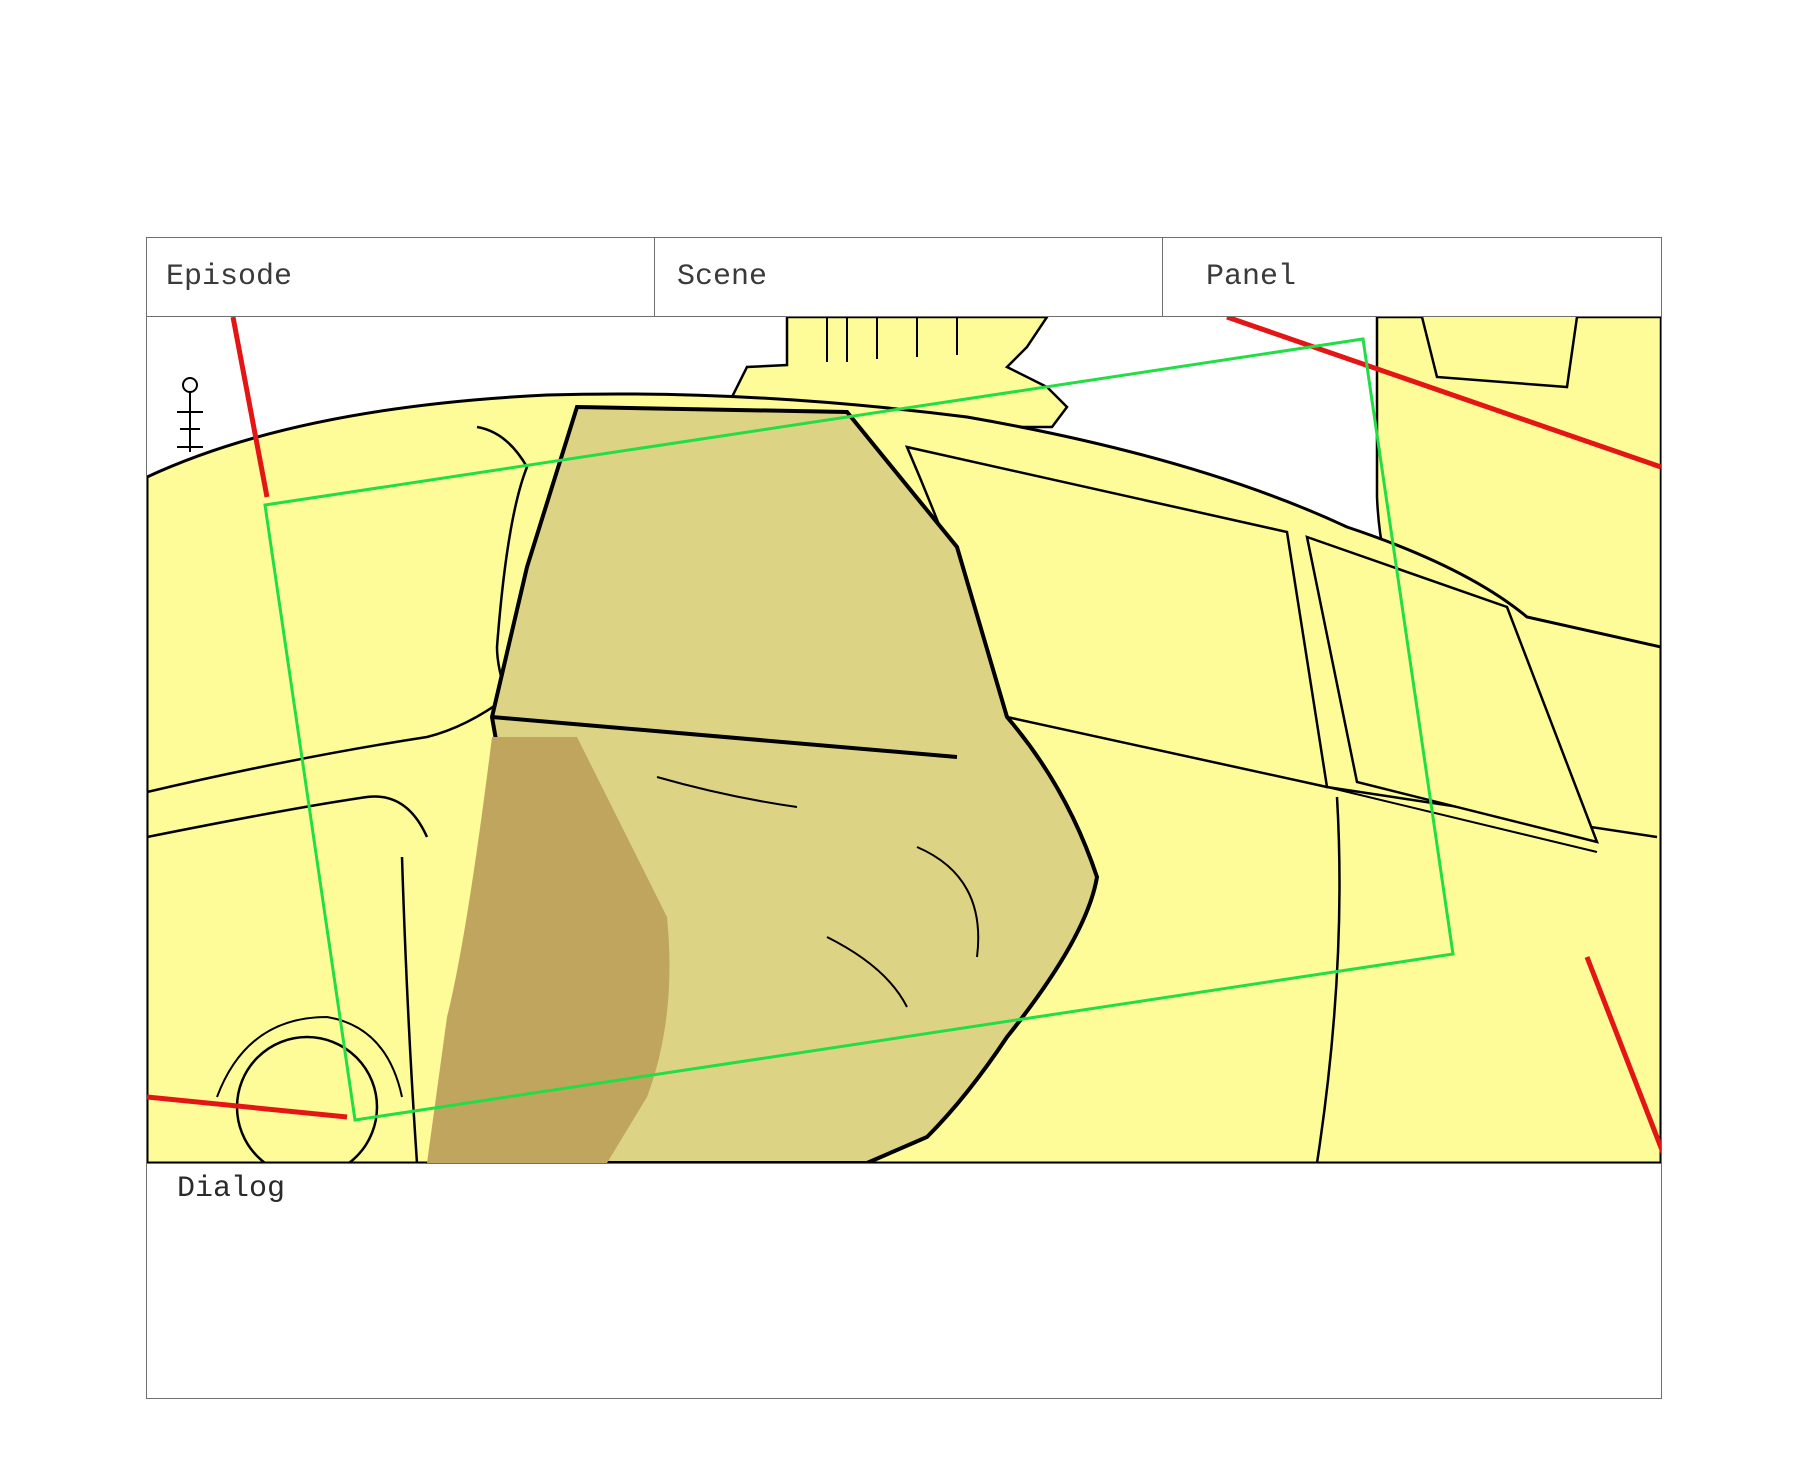 The height and width of the screenshot is (1469, 1800). I want to click on dialog-label: Dialog, so click(231, 1189).